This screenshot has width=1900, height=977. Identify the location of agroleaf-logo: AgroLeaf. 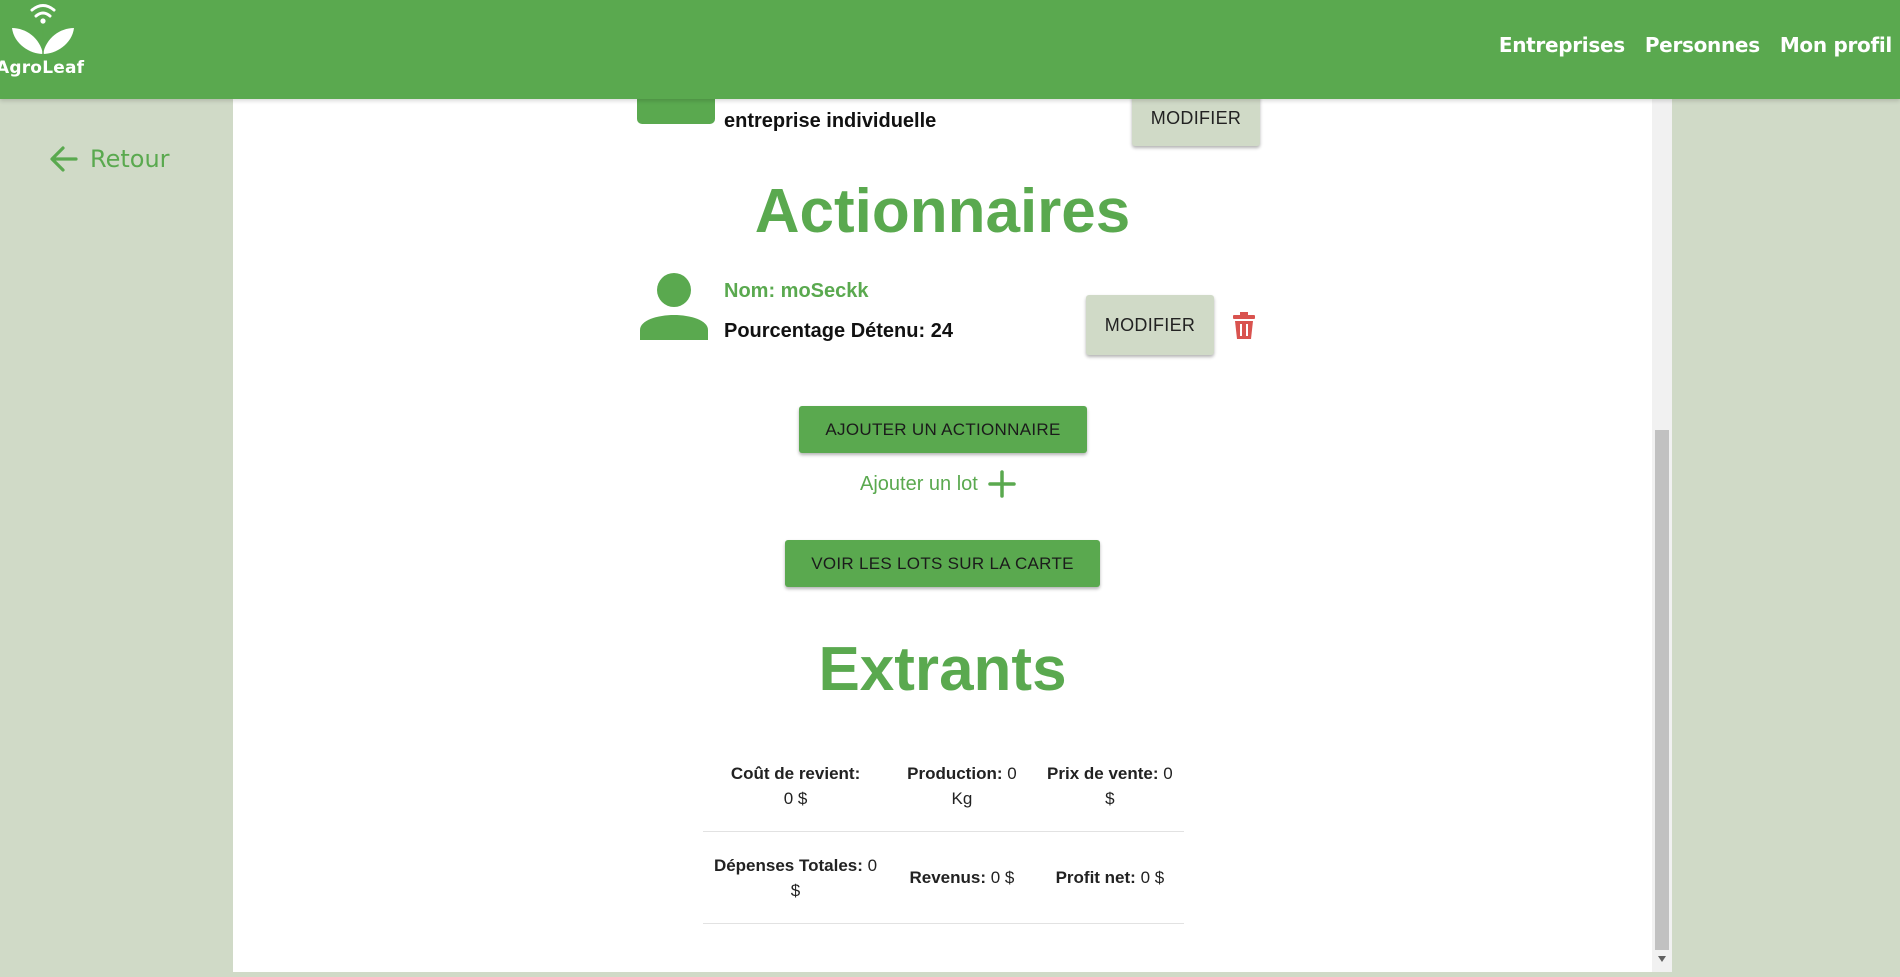
(45, 45).